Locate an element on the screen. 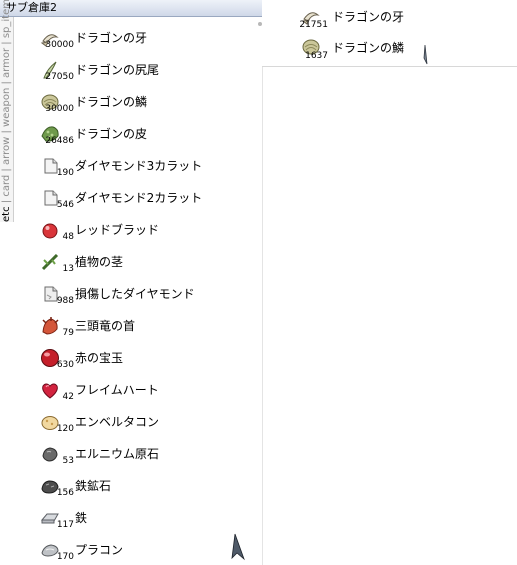  item-name: ドラゴンの尻尾 is located at coordinates (117, 70).